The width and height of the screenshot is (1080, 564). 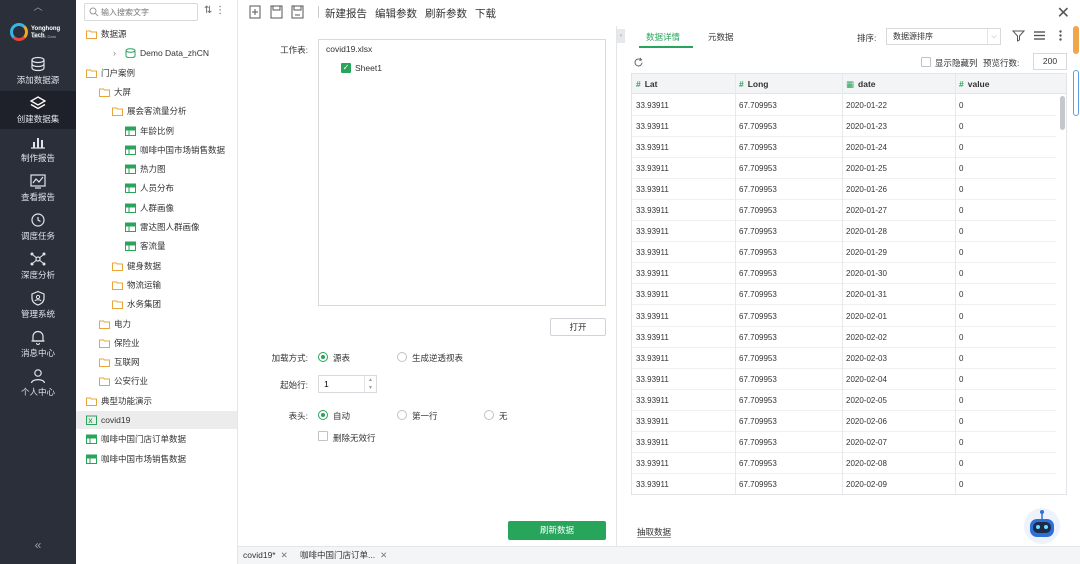 What do you see at coordinates (844, 463) in the screenshot?
I see `table-row: 33.93911 67.709953 2020-02-08 0` at bounding box center [844, 463].